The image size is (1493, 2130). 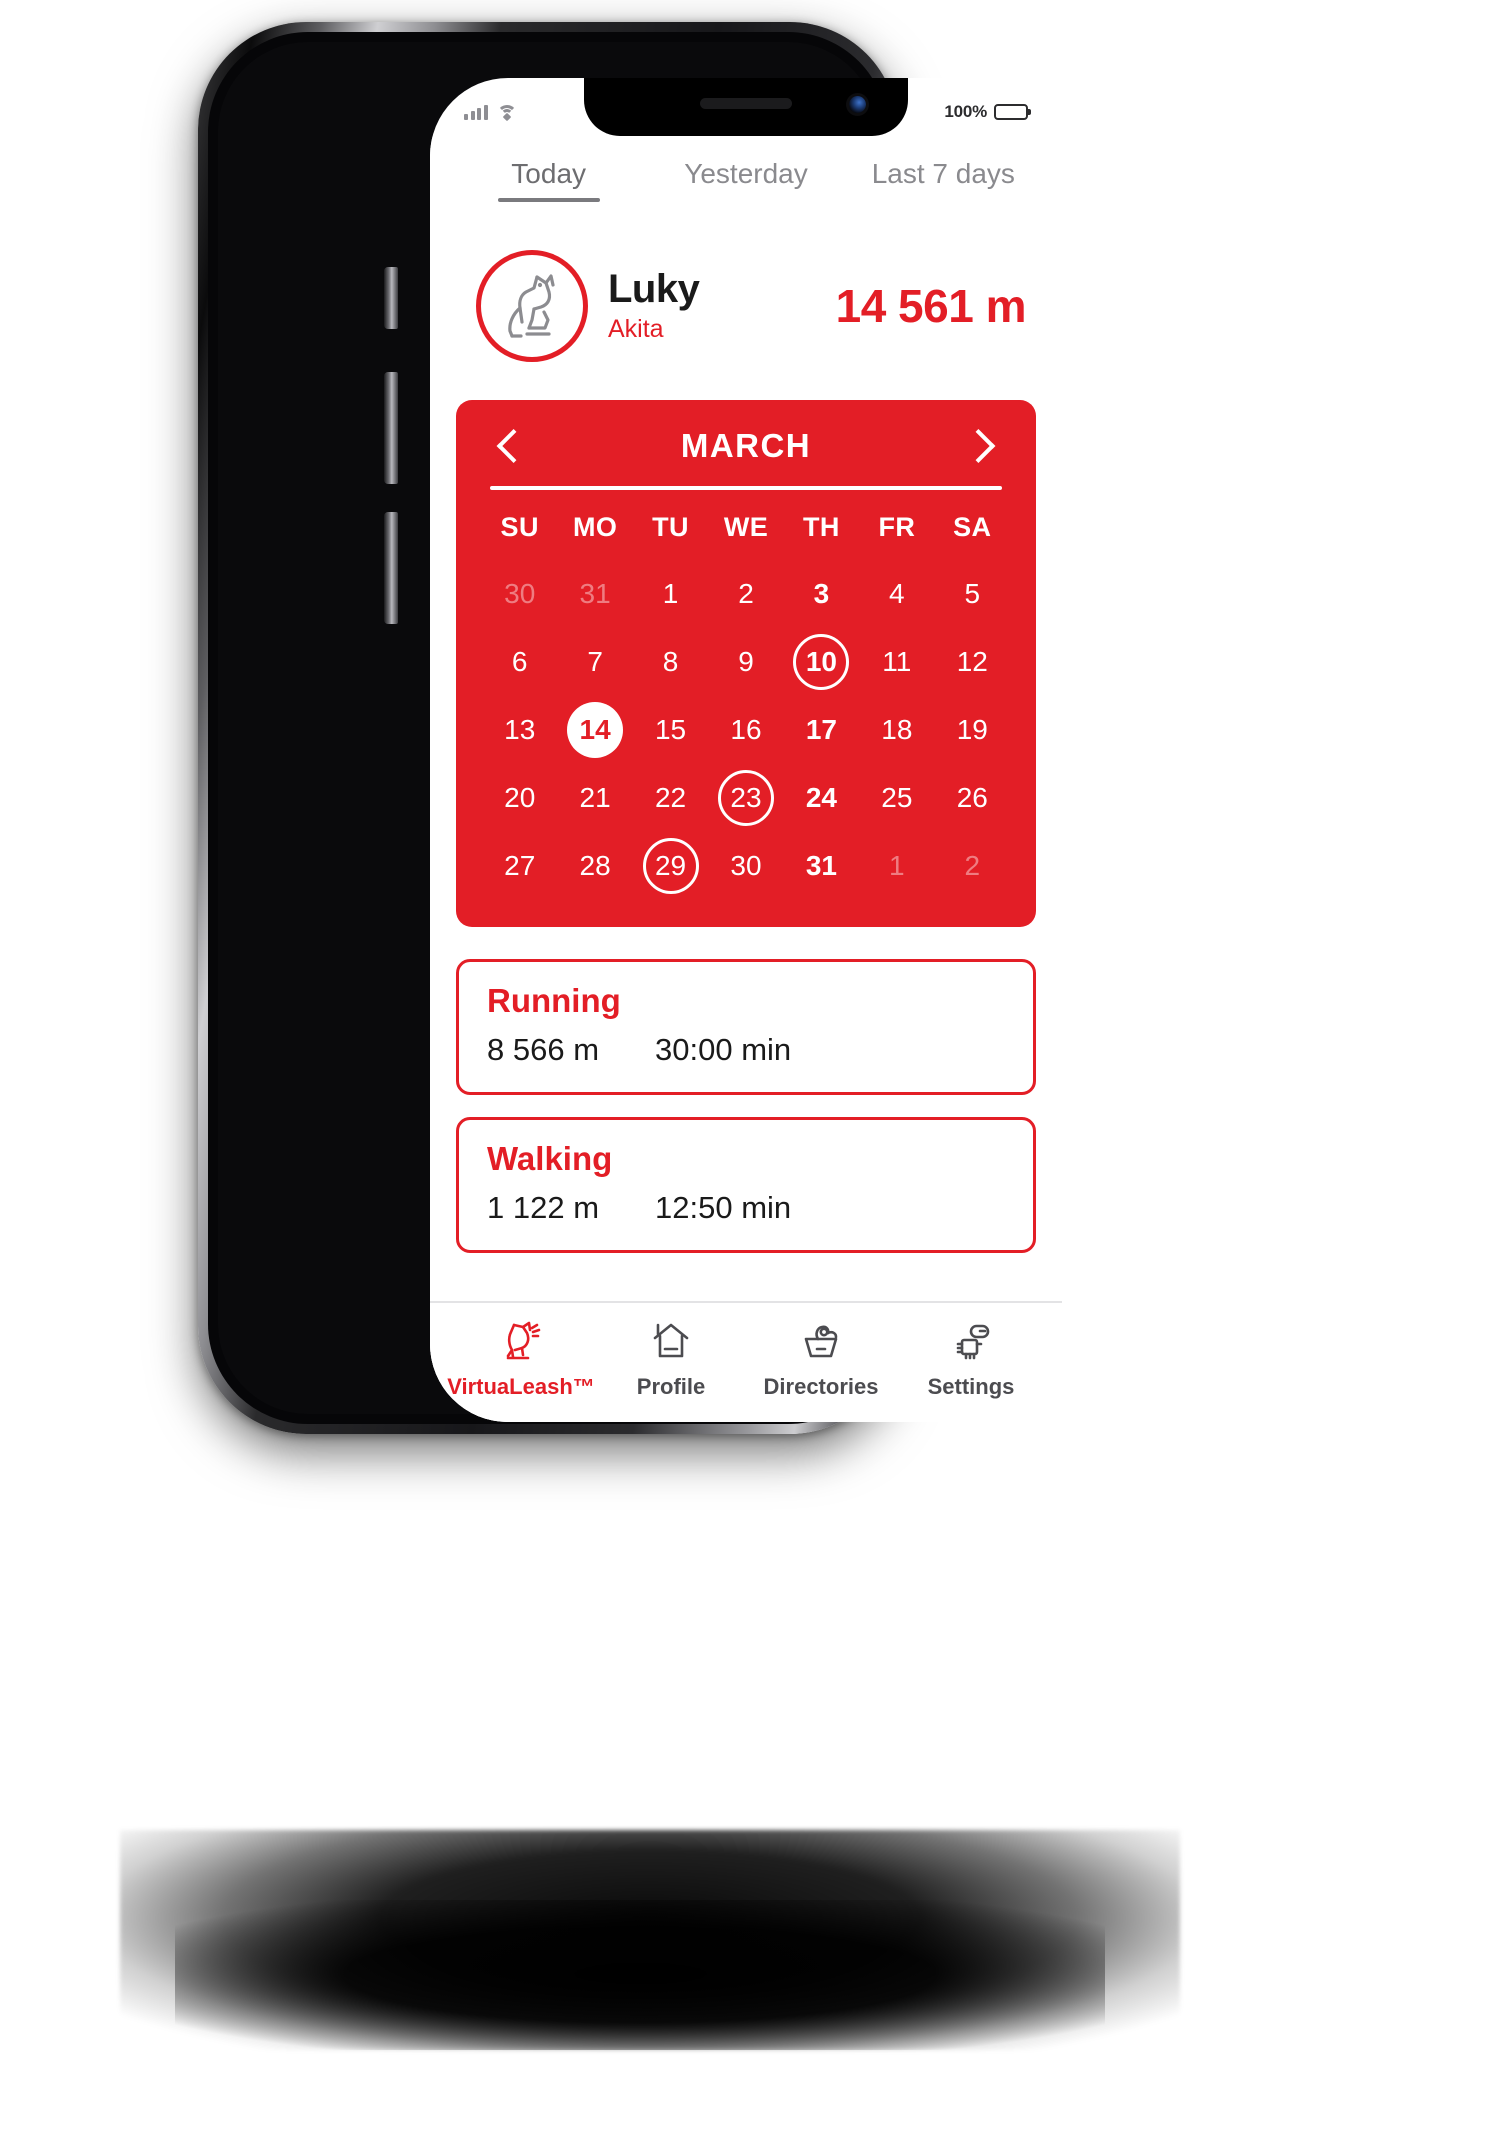 I want to click on calendar-day-number: 2, so click(x=972, y=865).